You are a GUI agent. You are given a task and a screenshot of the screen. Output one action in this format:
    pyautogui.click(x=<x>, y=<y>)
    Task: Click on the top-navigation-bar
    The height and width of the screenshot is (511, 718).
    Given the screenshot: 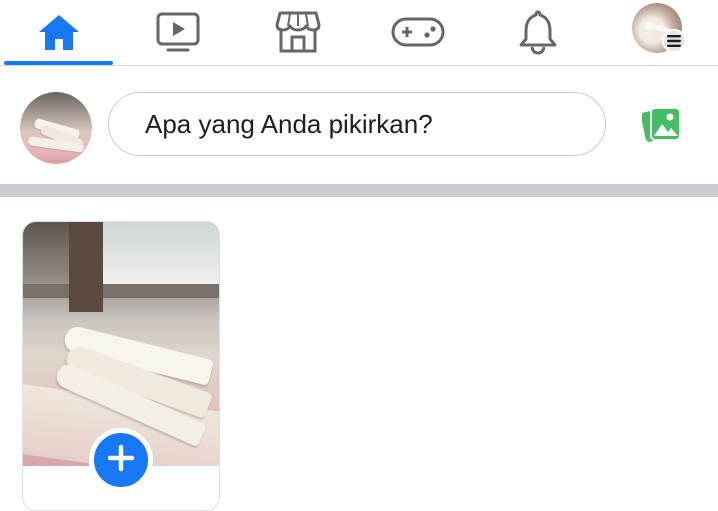 What is the action you would take?
    pyautogui.click(x=359, y=33)
    